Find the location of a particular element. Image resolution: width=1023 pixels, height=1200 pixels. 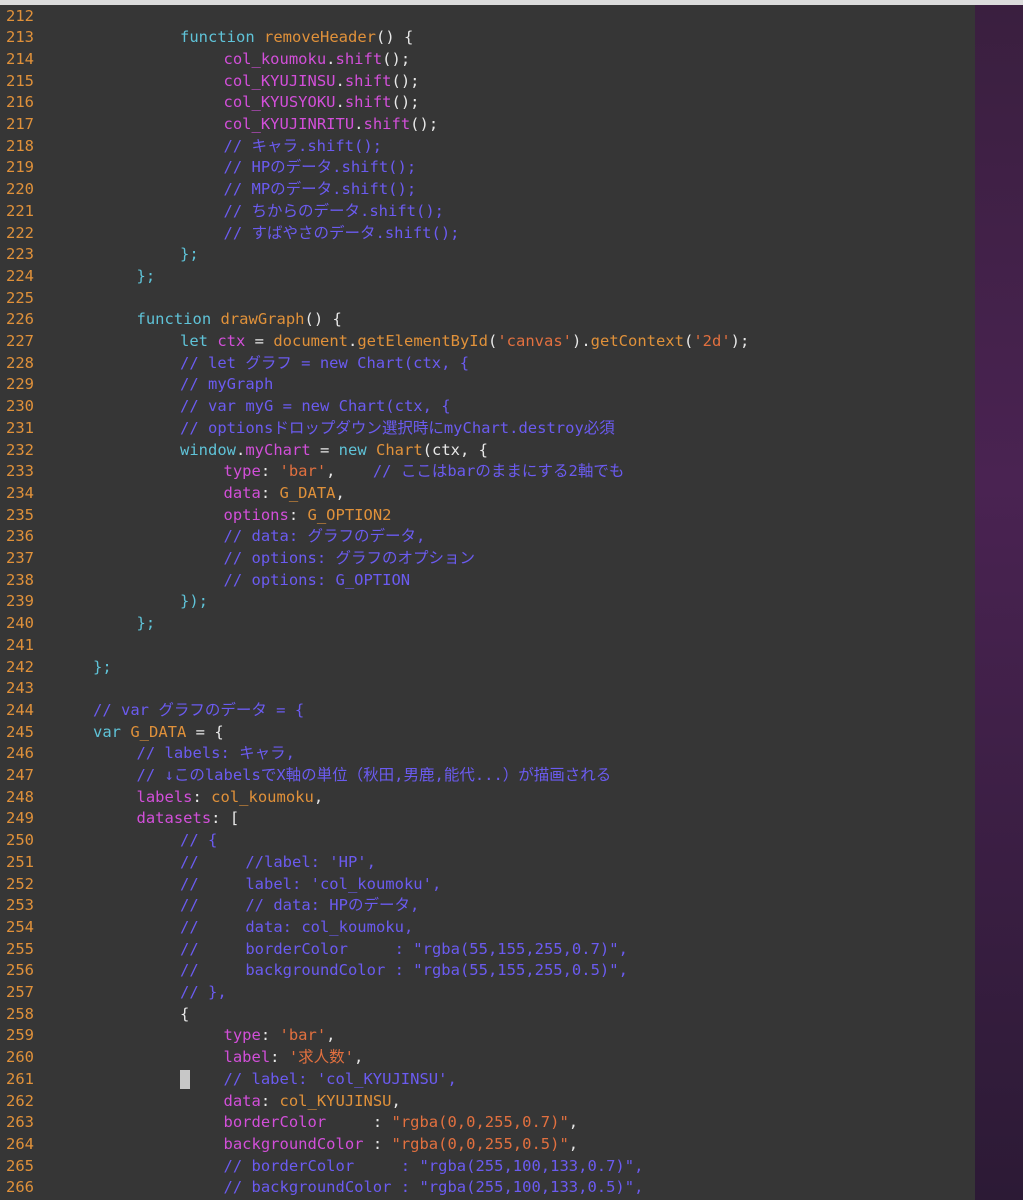

code-token: // borderColor : "rgba(55,155,255,0.7)", is located at coordinates (404, 948).